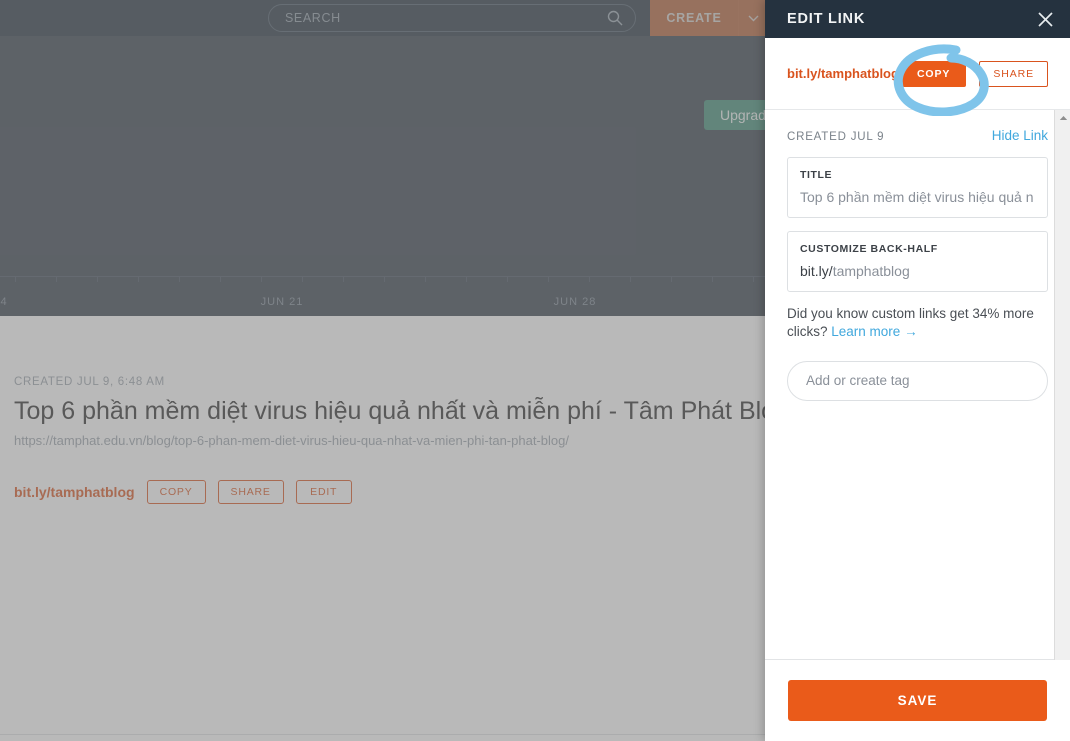 The image size is (1070, 741). I want to click on tag-input-placeholder: Add or create tag, so click(858, 381).